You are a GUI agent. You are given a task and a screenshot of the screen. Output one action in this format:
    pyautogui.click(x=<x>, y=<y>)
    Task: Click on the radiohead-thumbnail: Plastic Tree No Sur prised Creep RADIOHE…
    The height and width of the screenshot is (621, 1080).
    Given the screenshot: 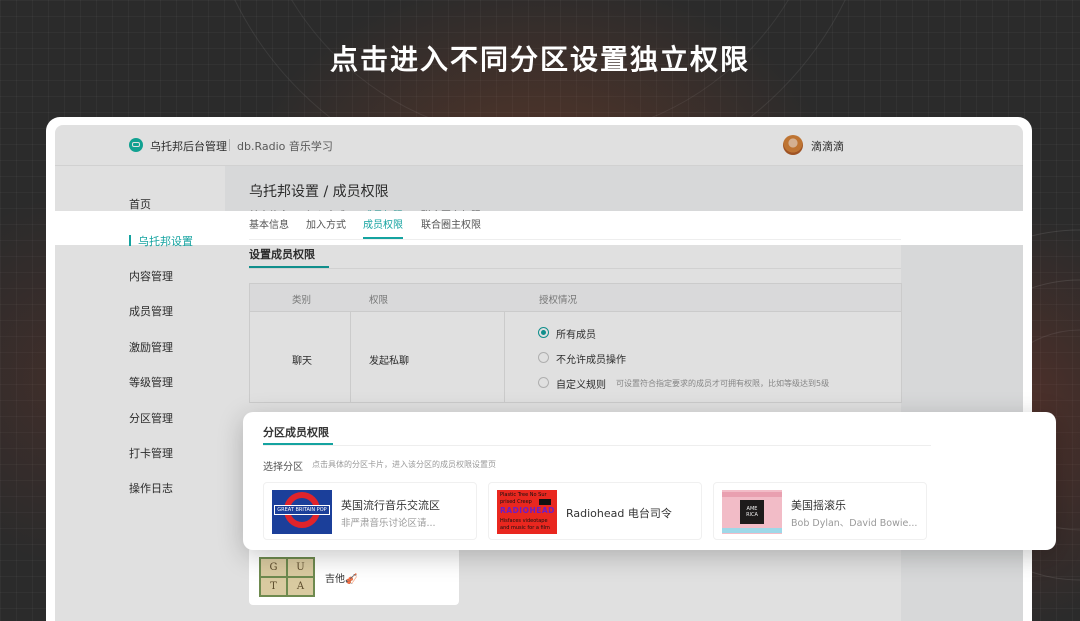 What is the action you would take?
    pyautogui.click(x=527, y=512)
    